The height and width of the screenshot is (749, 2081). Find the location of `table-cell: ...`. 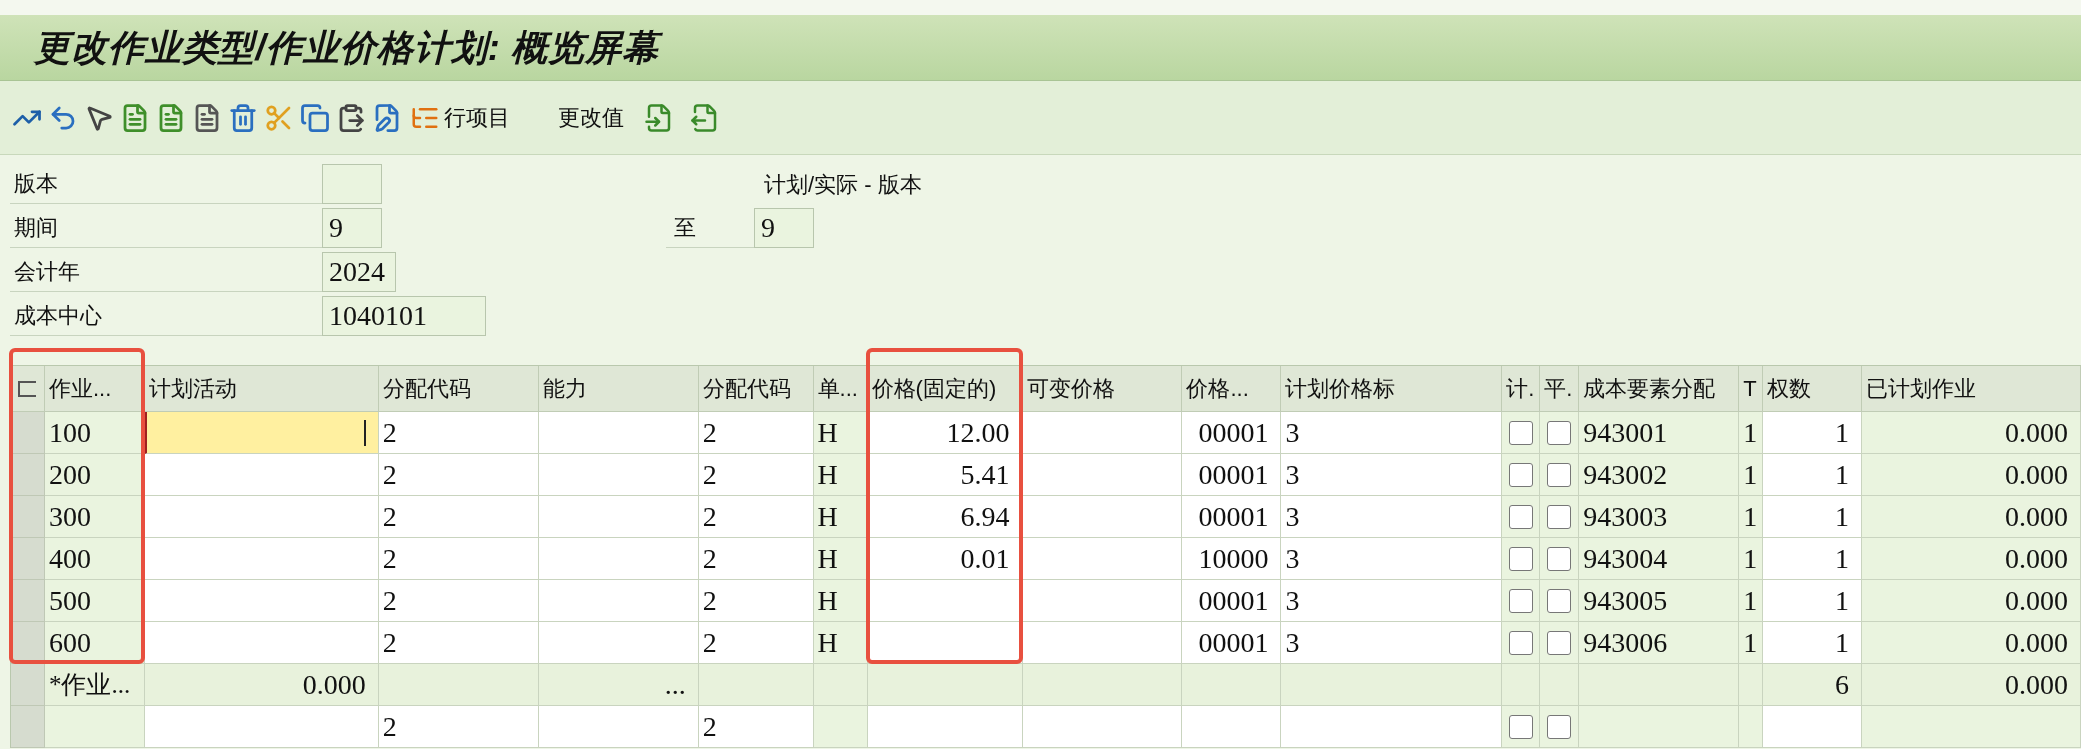

table-cell: ... is located at coordinates (618, 685).